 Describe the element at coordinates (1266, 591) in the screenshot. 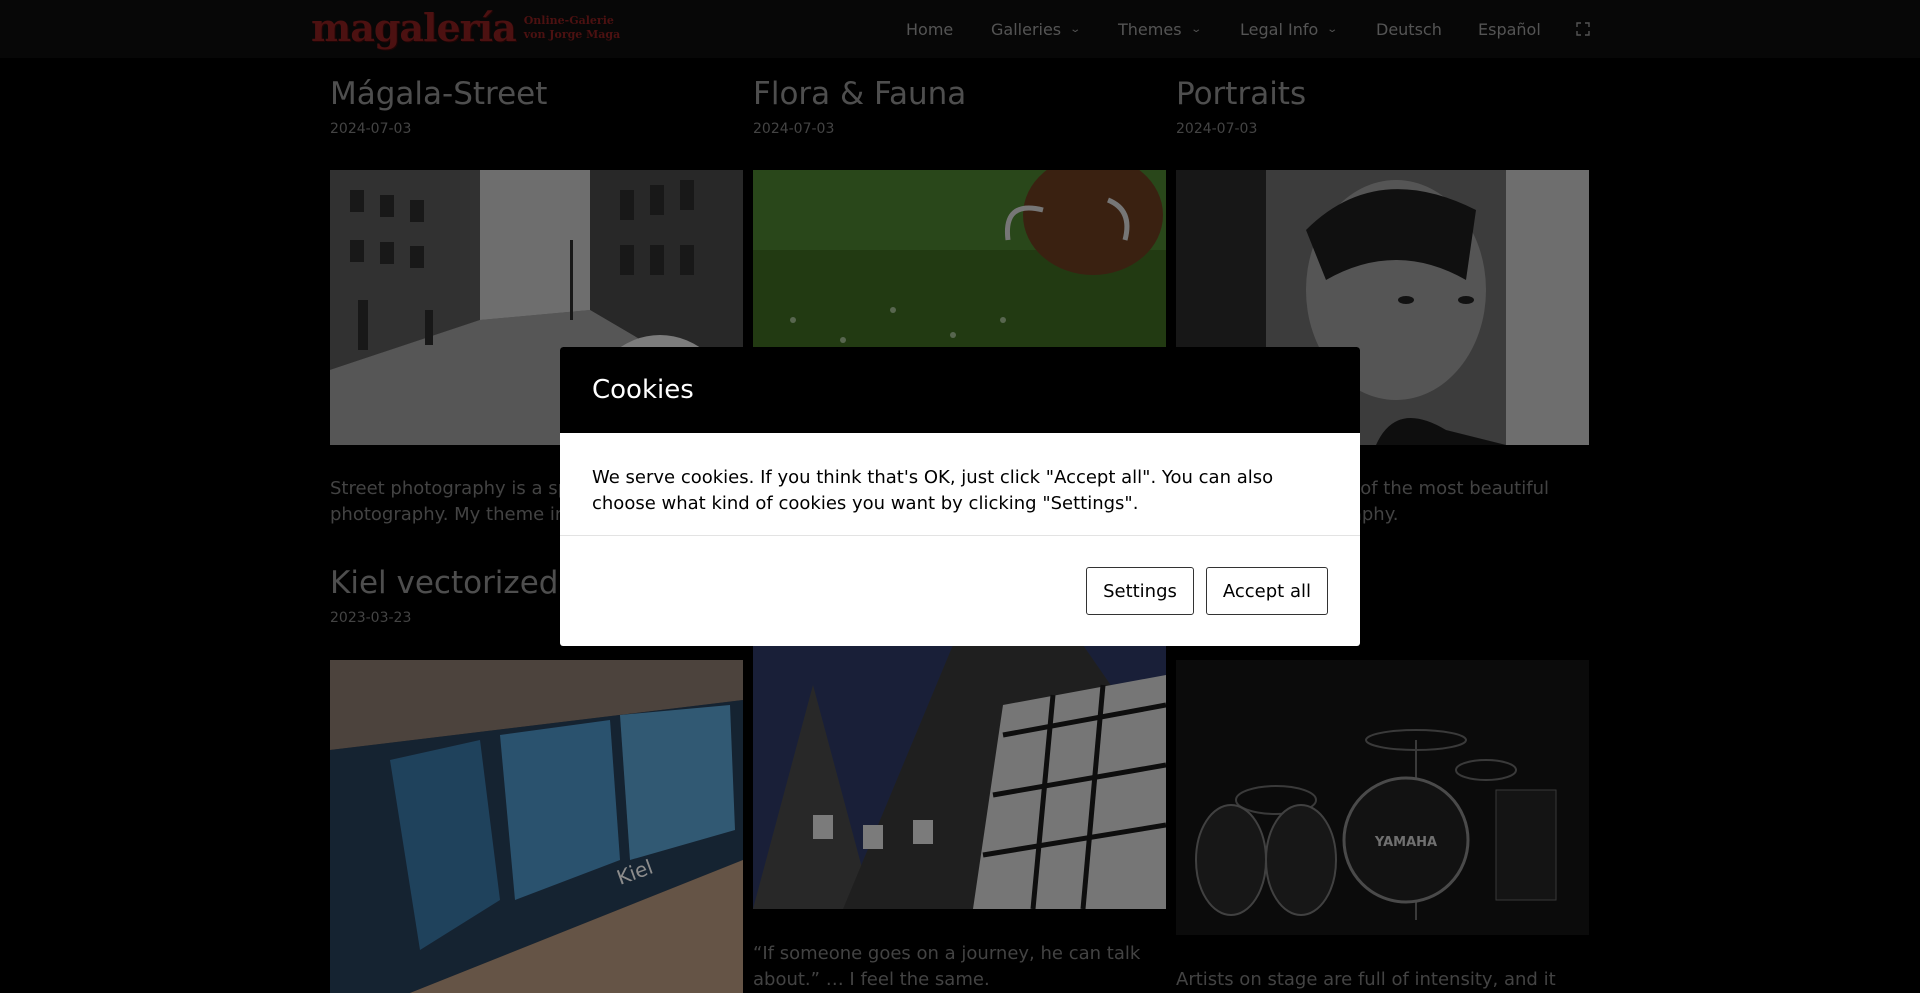

I see `accept-all-button: Accept all` at that location.